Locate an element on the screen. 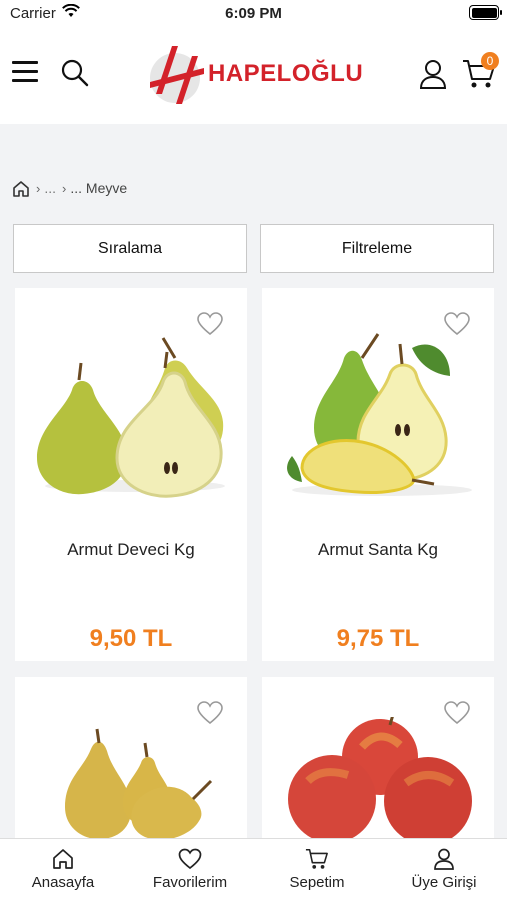 The height and width of the screenshot is (900, 507). brand-logo: HAPELOĞLU is located at coordinates (256, 75).